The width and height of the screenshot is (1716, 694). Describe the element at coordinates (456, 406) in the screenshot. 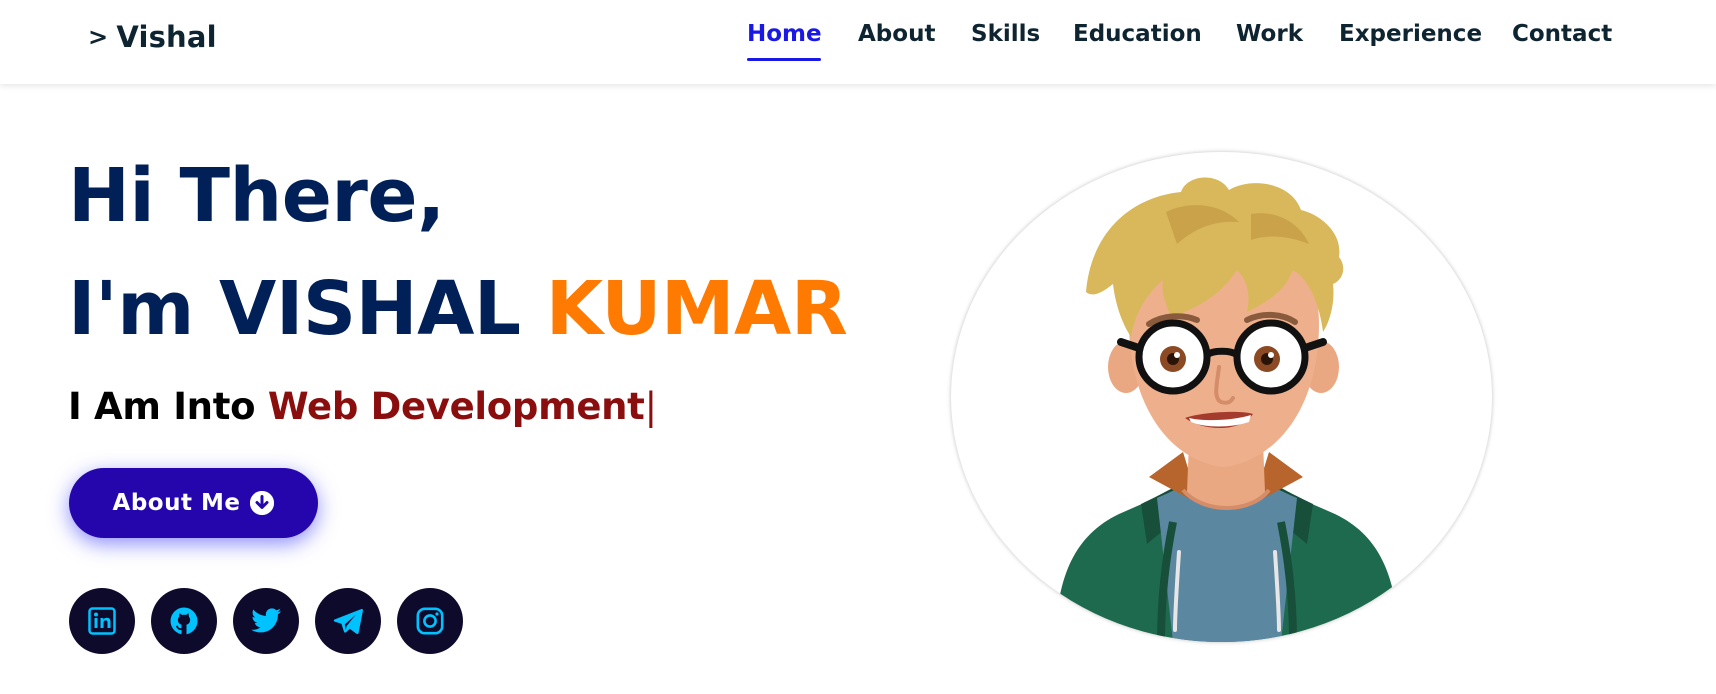

I see `tagline-typed-text: Web Development` at that location.